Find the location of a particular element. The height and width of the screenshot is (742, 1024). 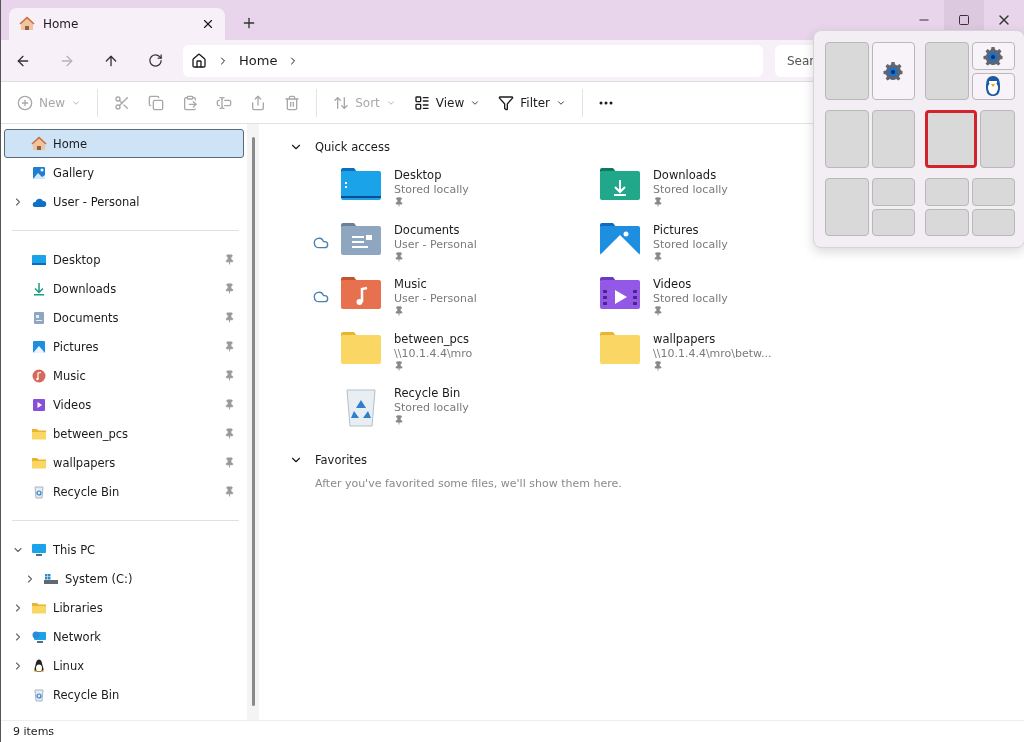

folder-tile: Pictures Stored locally is located at coordinates (701, 246).